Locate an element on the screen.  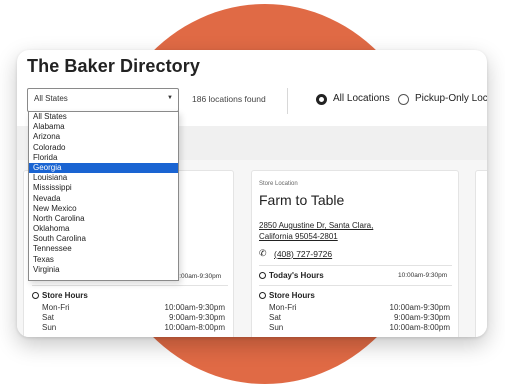
state-option: Colorado is located at coordinates (103, 148).